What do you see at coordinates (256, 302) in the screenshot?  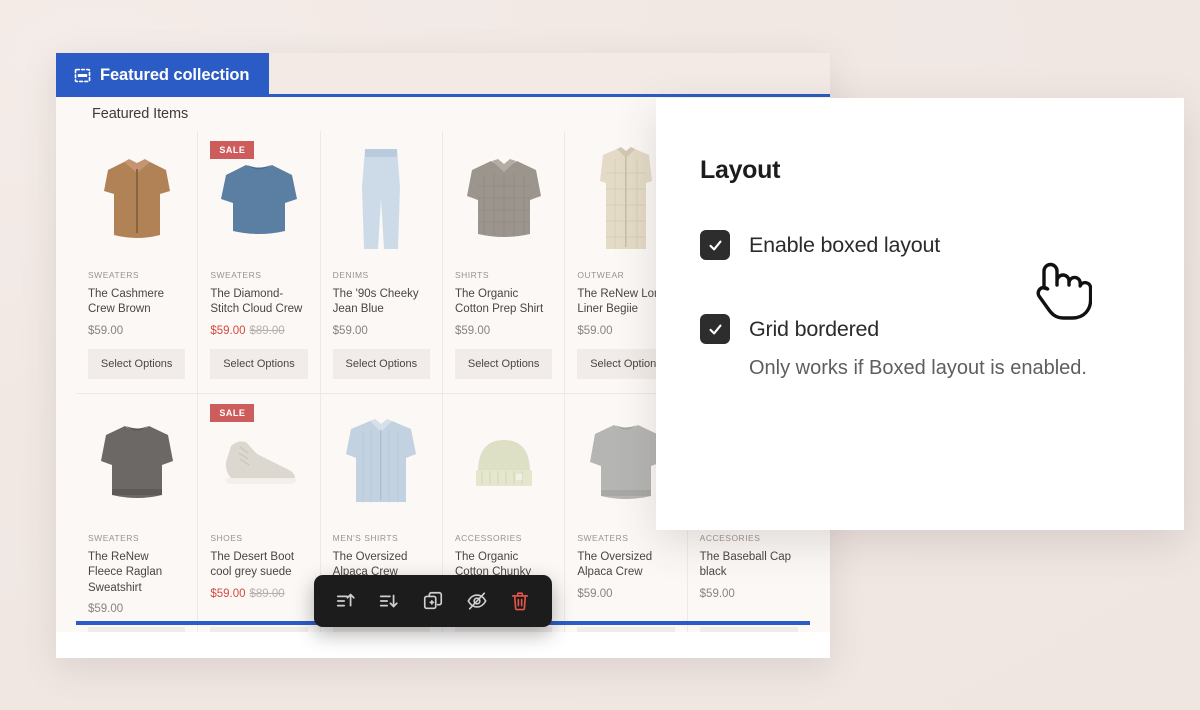 I see `product-title: The Diamond-Stitch Cloud Crew` at bounding box center [256, 302].